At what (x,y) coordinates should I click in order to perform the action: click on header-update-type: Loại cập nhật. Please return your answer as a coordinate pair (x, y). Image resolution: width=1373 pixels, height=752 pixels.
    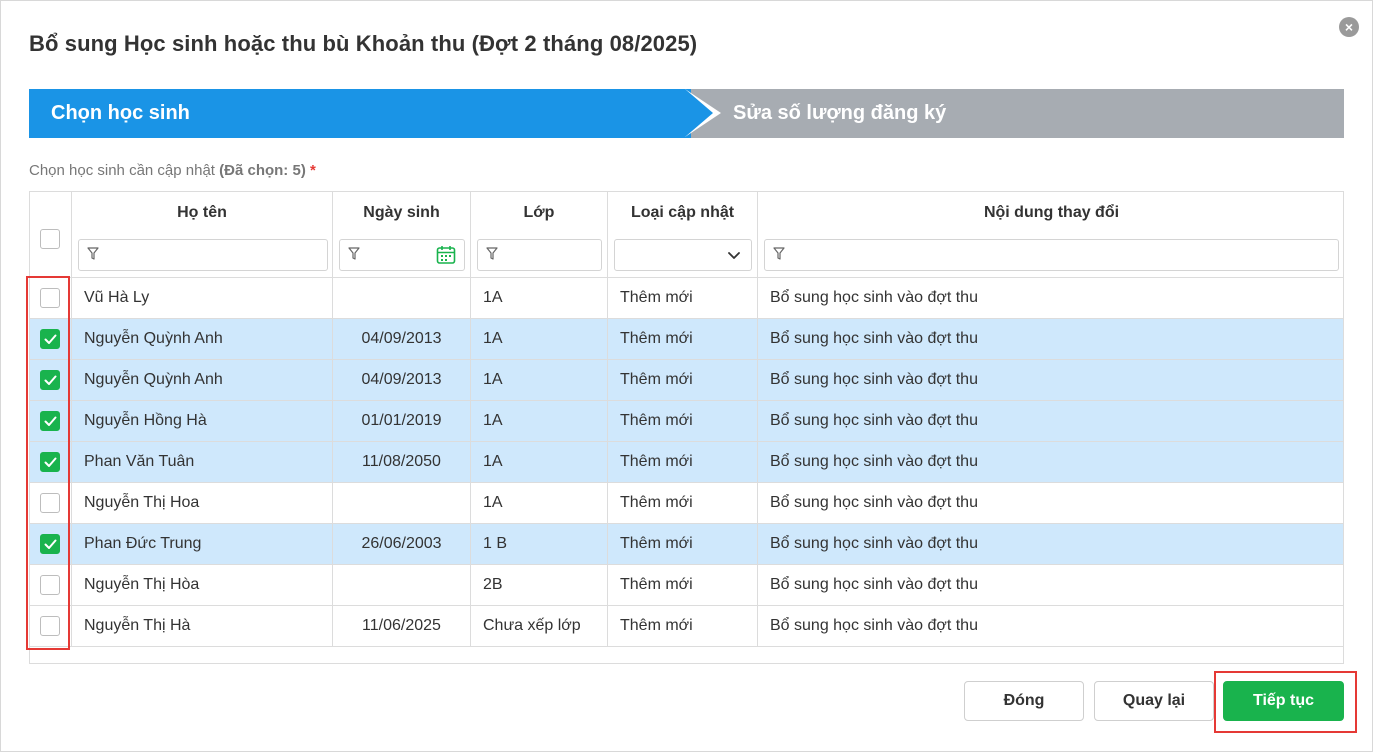
    Looking at the image, I should click on (683, 235).